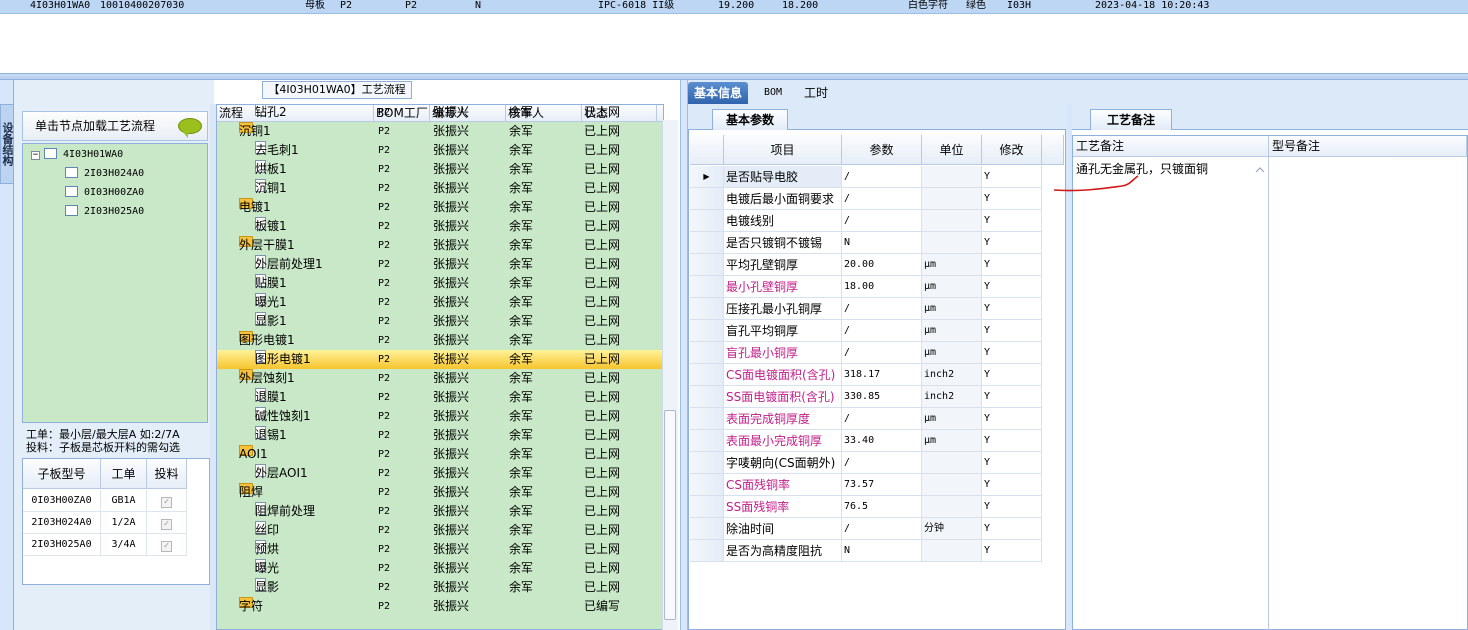  I want to click on param-item: 盲孔平均铜厚, so click(783, 331).